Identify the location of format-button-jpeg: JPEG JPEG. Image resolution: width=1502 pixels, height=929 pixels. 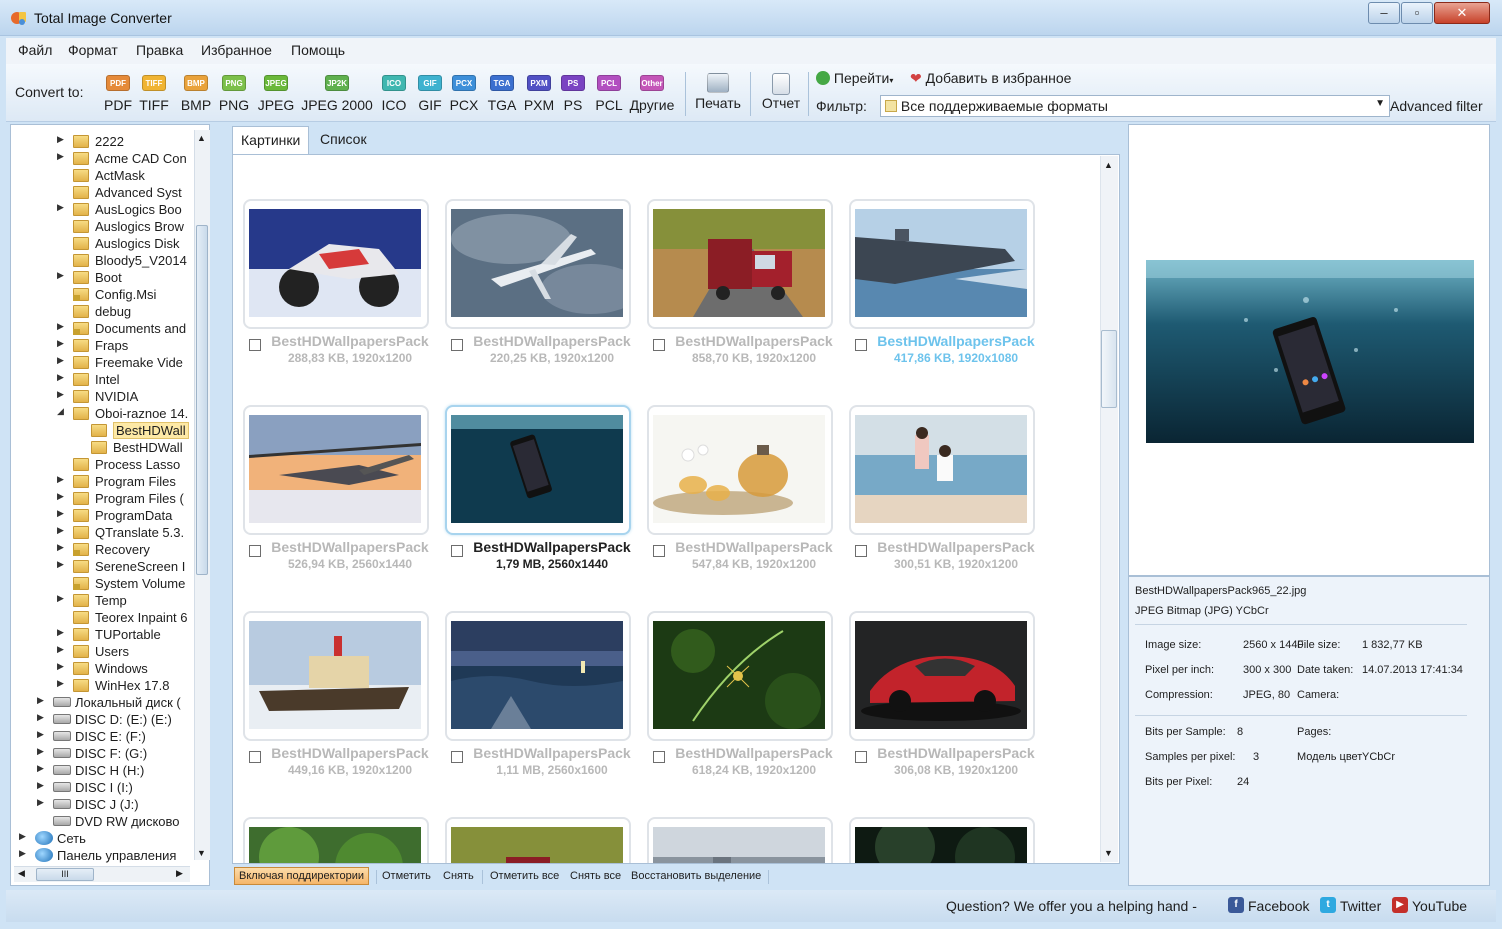
(276, 96).